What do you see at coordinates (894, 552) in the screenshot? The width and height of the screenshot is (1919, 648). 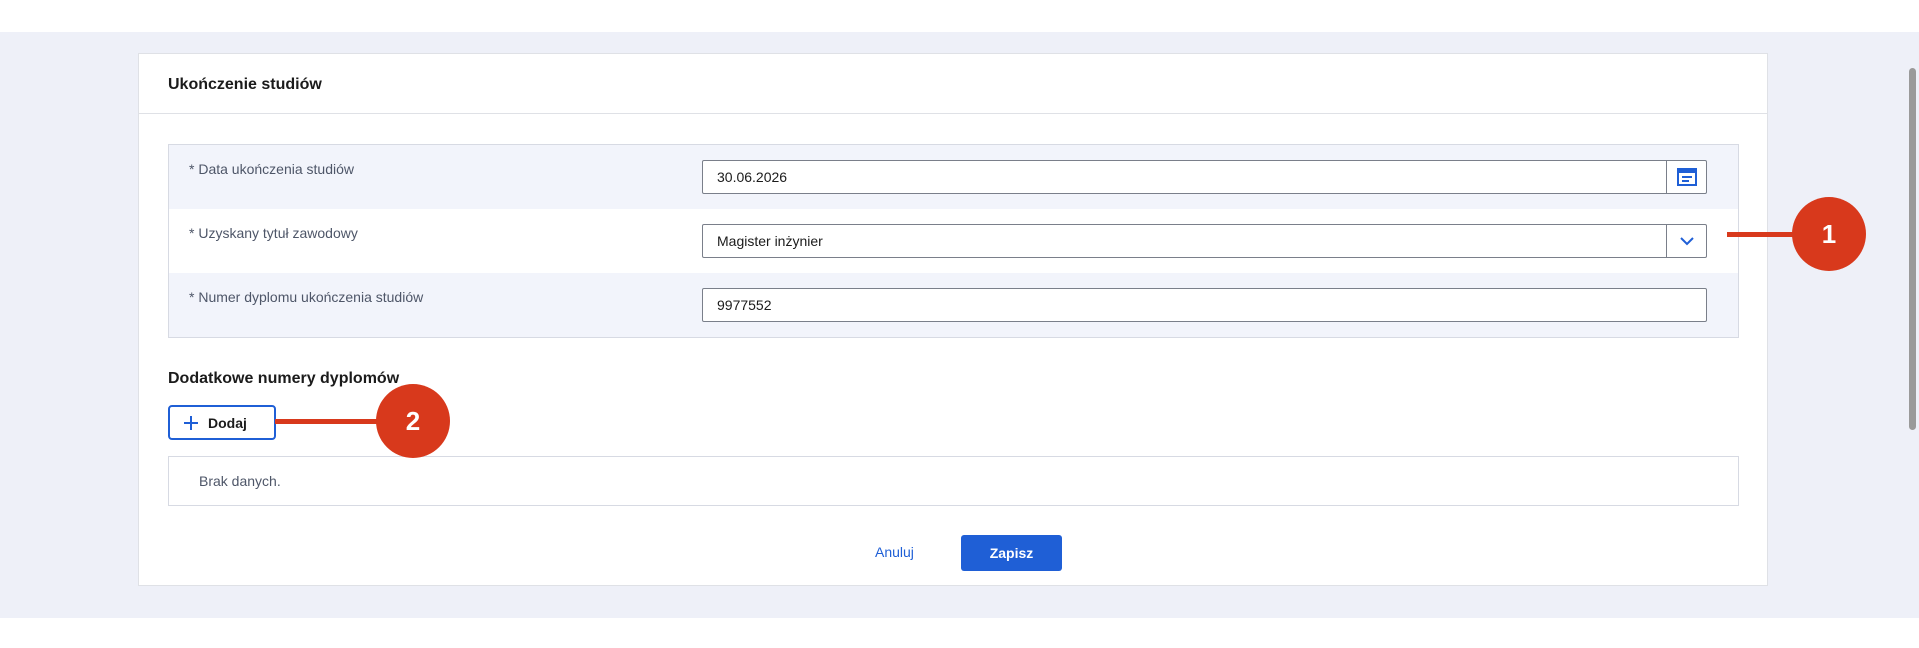 I see `cancel-button: Anuluj` at bounding box center [894, 552].